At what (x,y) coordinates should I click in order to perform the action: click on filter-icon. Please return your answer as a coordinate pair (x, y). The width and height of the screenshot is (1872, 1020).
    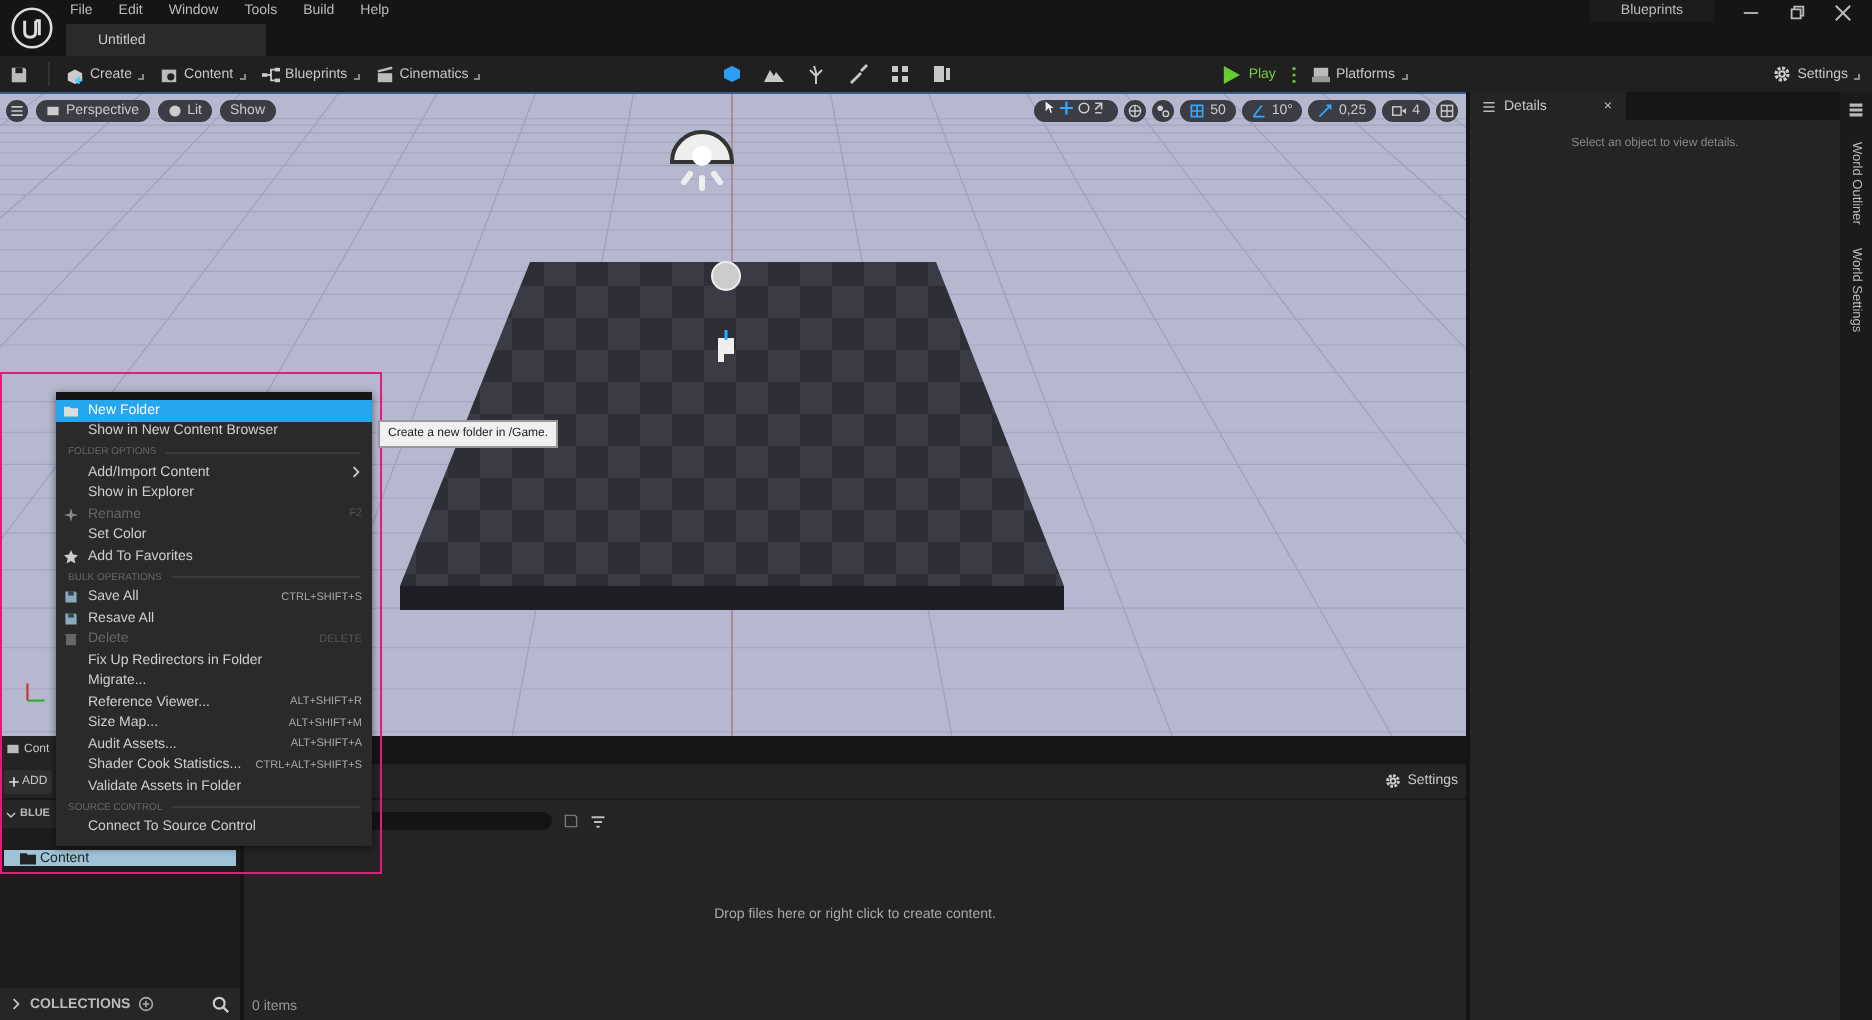
    Looking at the image, I should click on (598, 821).